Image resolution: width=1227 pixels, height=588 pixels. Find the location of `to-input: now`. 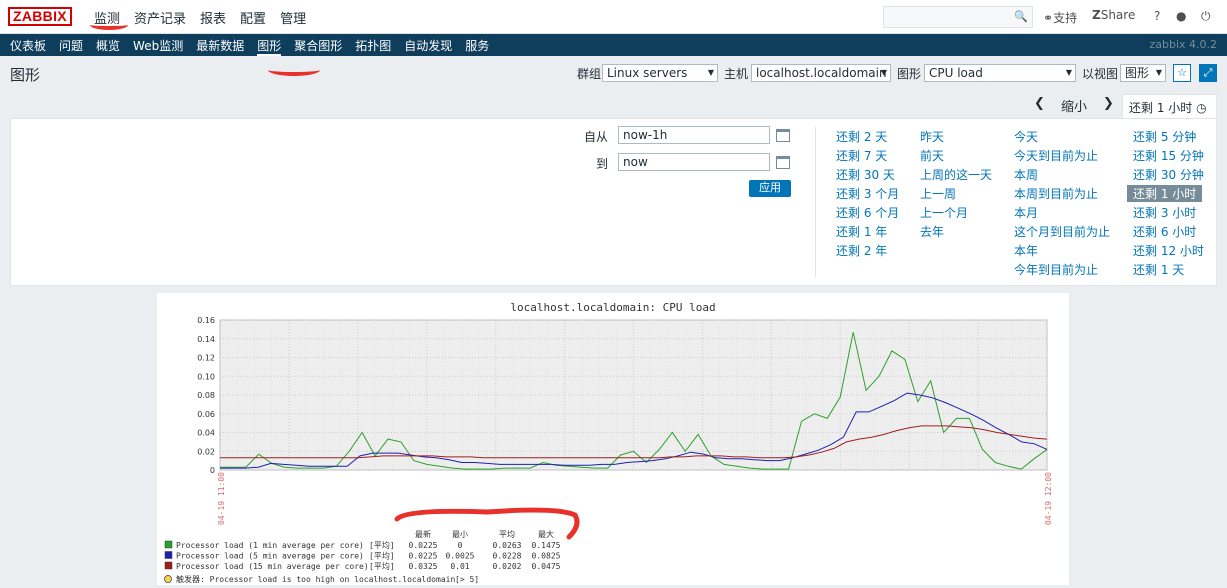

to-input: now is located at coordinates (694, 162).